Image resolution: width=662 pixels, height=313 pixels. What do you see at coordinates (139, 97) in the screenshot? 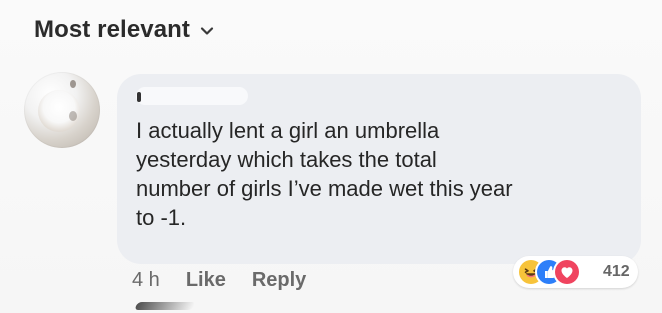
I see `name-residue-mark` at bounding box center [139, 97].